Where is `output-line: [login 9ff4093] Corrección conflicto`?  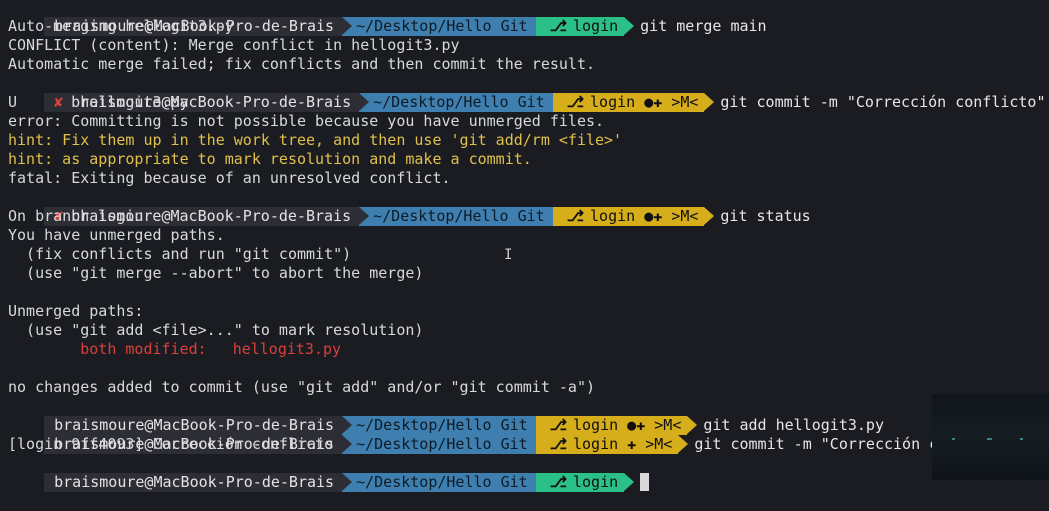
output-line: [login 9ff4093] Corrección conflicto is located at coordinates (171, 444).